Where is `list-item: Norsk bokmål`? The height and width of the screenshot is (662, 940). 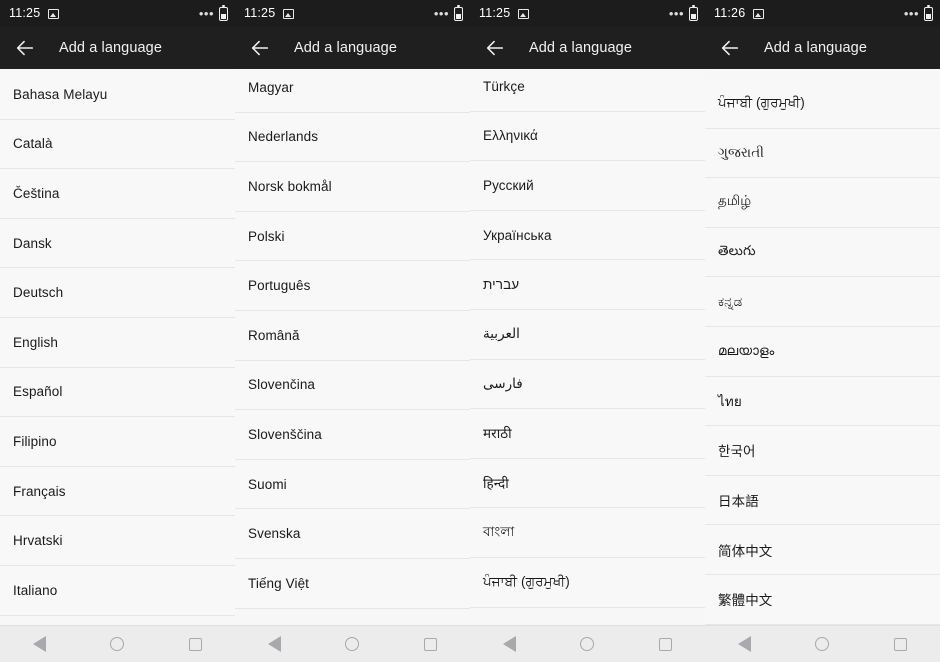 list-item: Norsk bokmål is located at coordinates (352, 187).